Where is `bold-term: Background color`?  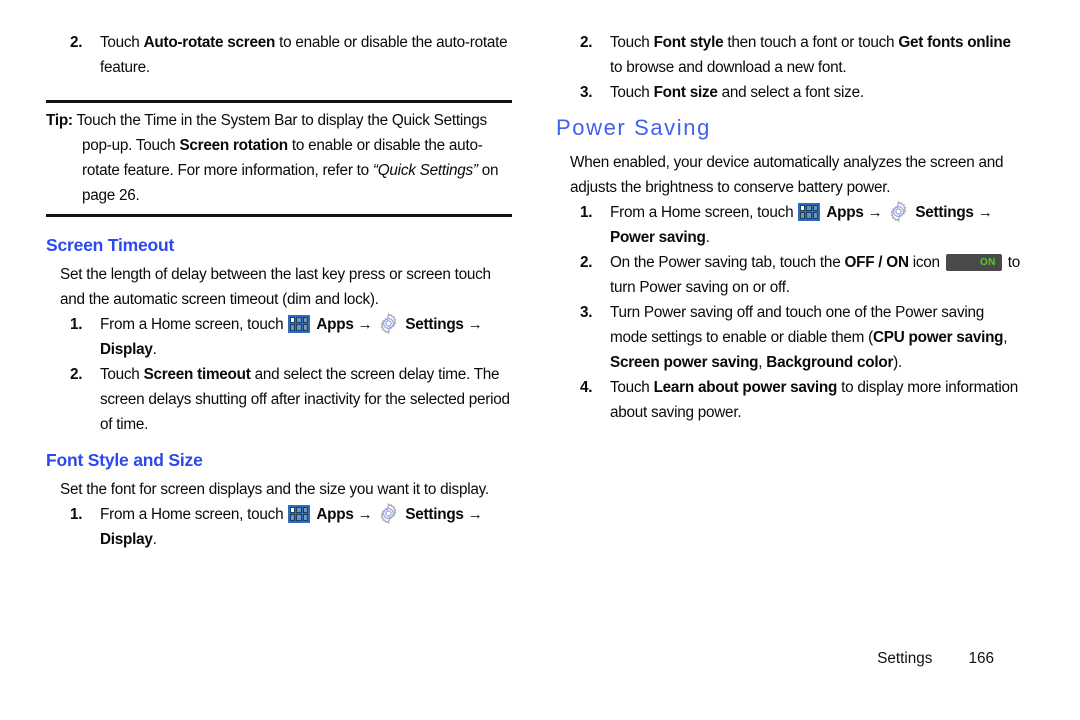 bold-term: Background color is located at coordinates (830, 362).